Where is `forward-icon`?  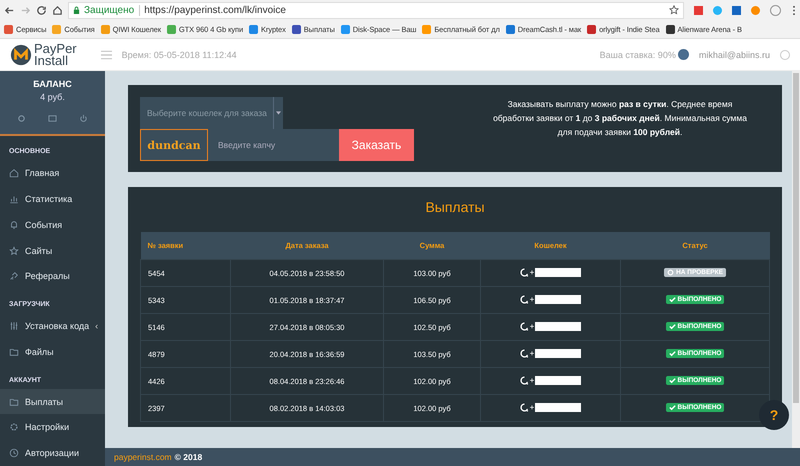
forward-icon is located at coordinates (25, 10).